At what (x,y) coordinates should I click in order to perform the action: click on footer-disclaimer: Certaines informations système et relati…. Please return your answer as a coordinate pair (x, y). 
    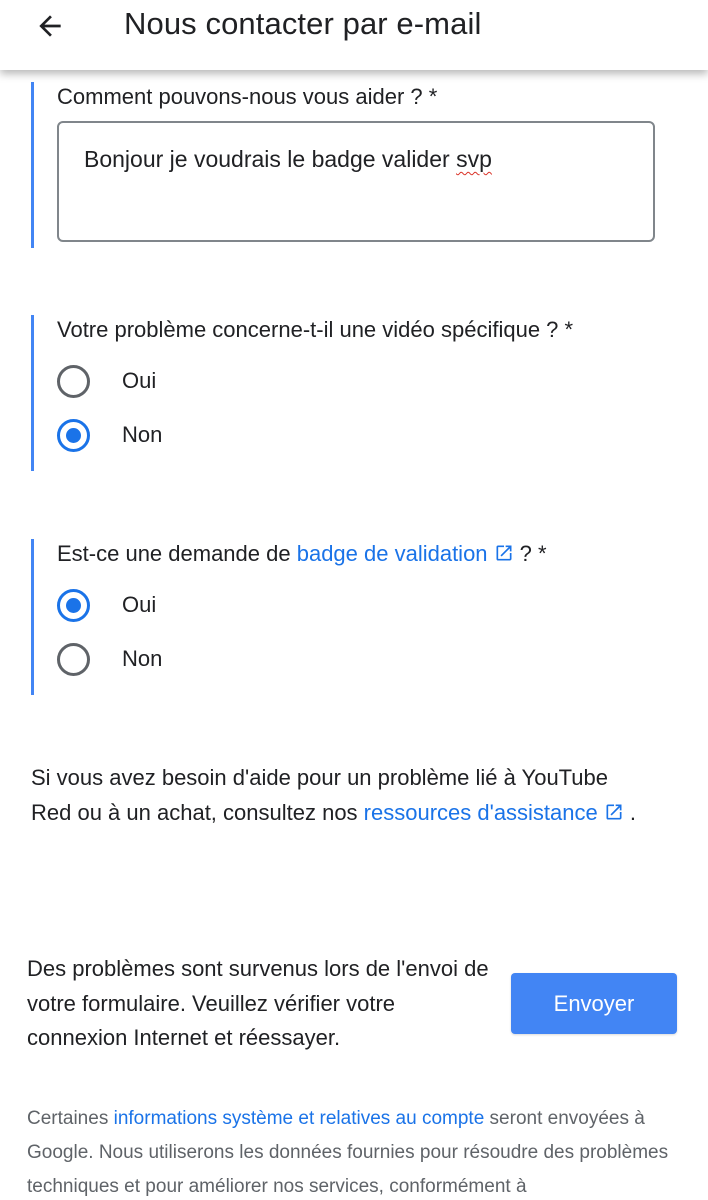
    Looking at the image, I should click on (357, 1151).